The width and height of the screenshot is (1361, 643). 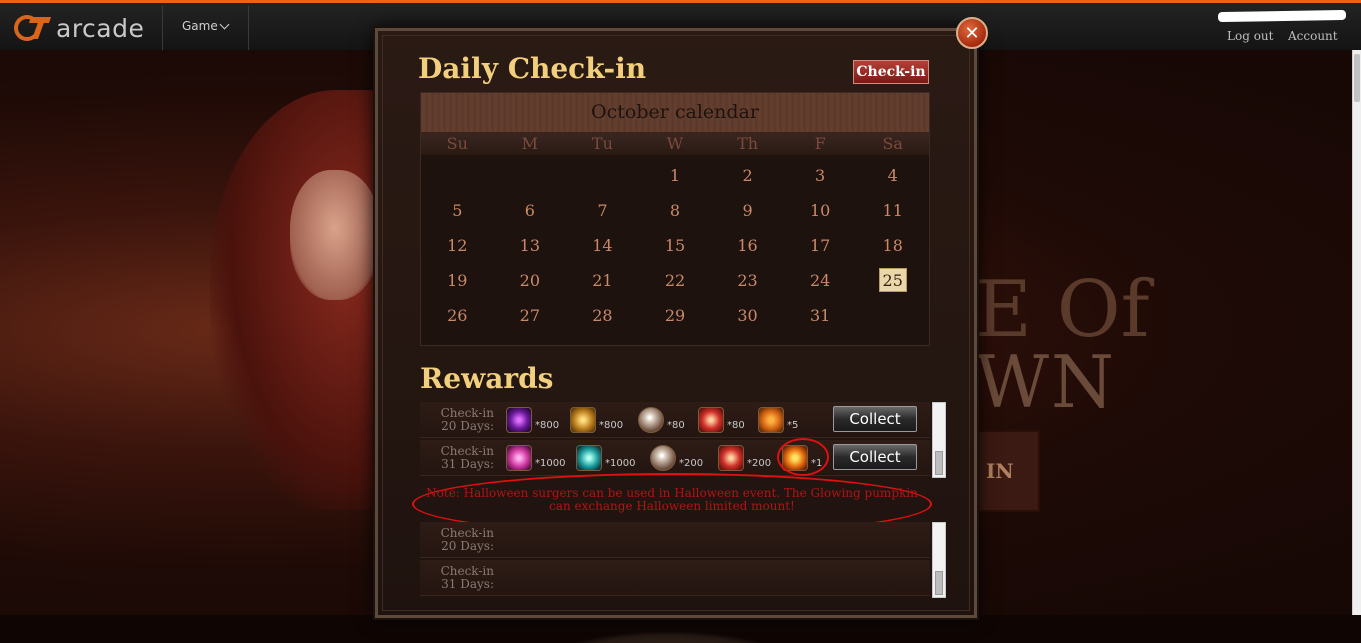 I want to click on modal-title: Daily Check-in, so click(x=532, y=68).